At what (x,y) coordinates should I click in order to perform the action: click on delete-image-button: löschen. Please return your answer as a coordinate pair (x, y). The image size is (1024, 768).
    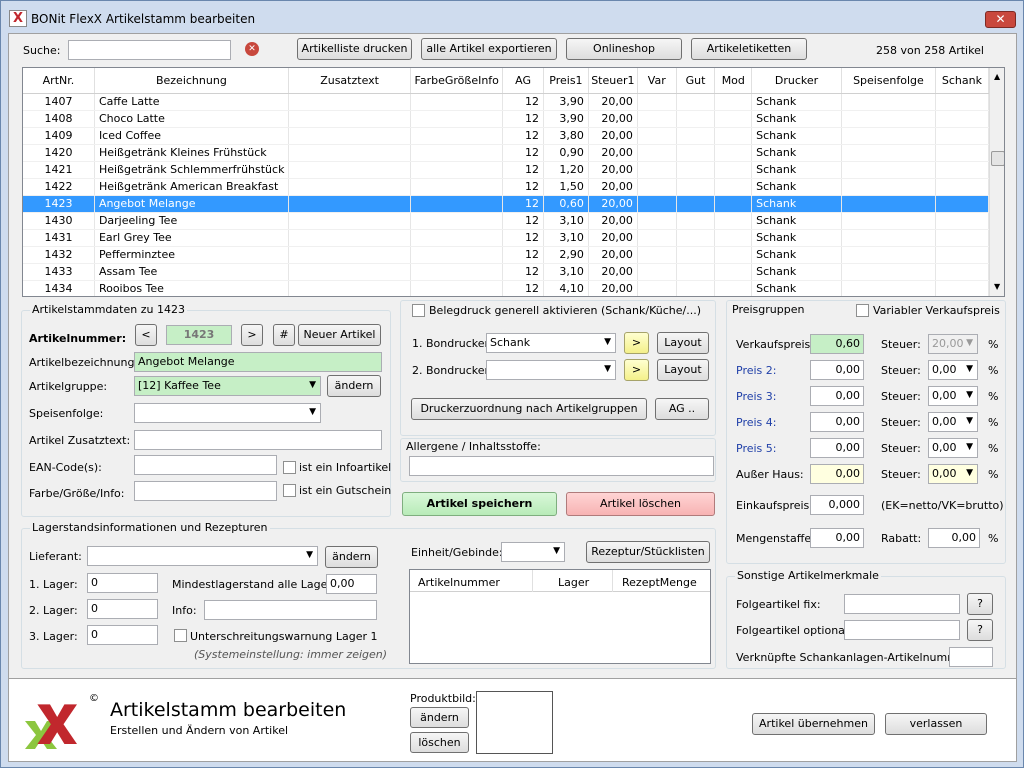
    Looking at the image, I should click on (439, 742).